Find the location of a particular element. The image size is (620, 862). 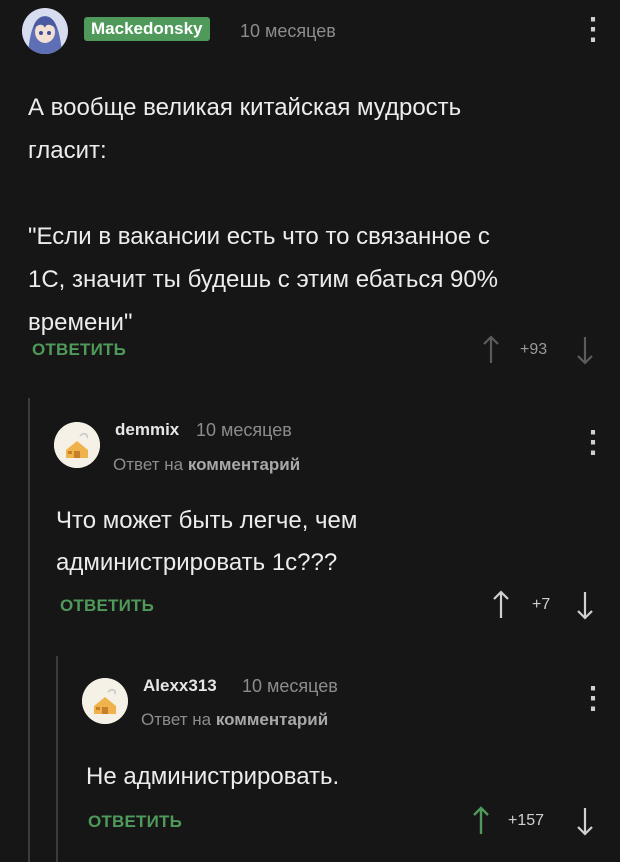

text-line is located at coordinates (313, 193).